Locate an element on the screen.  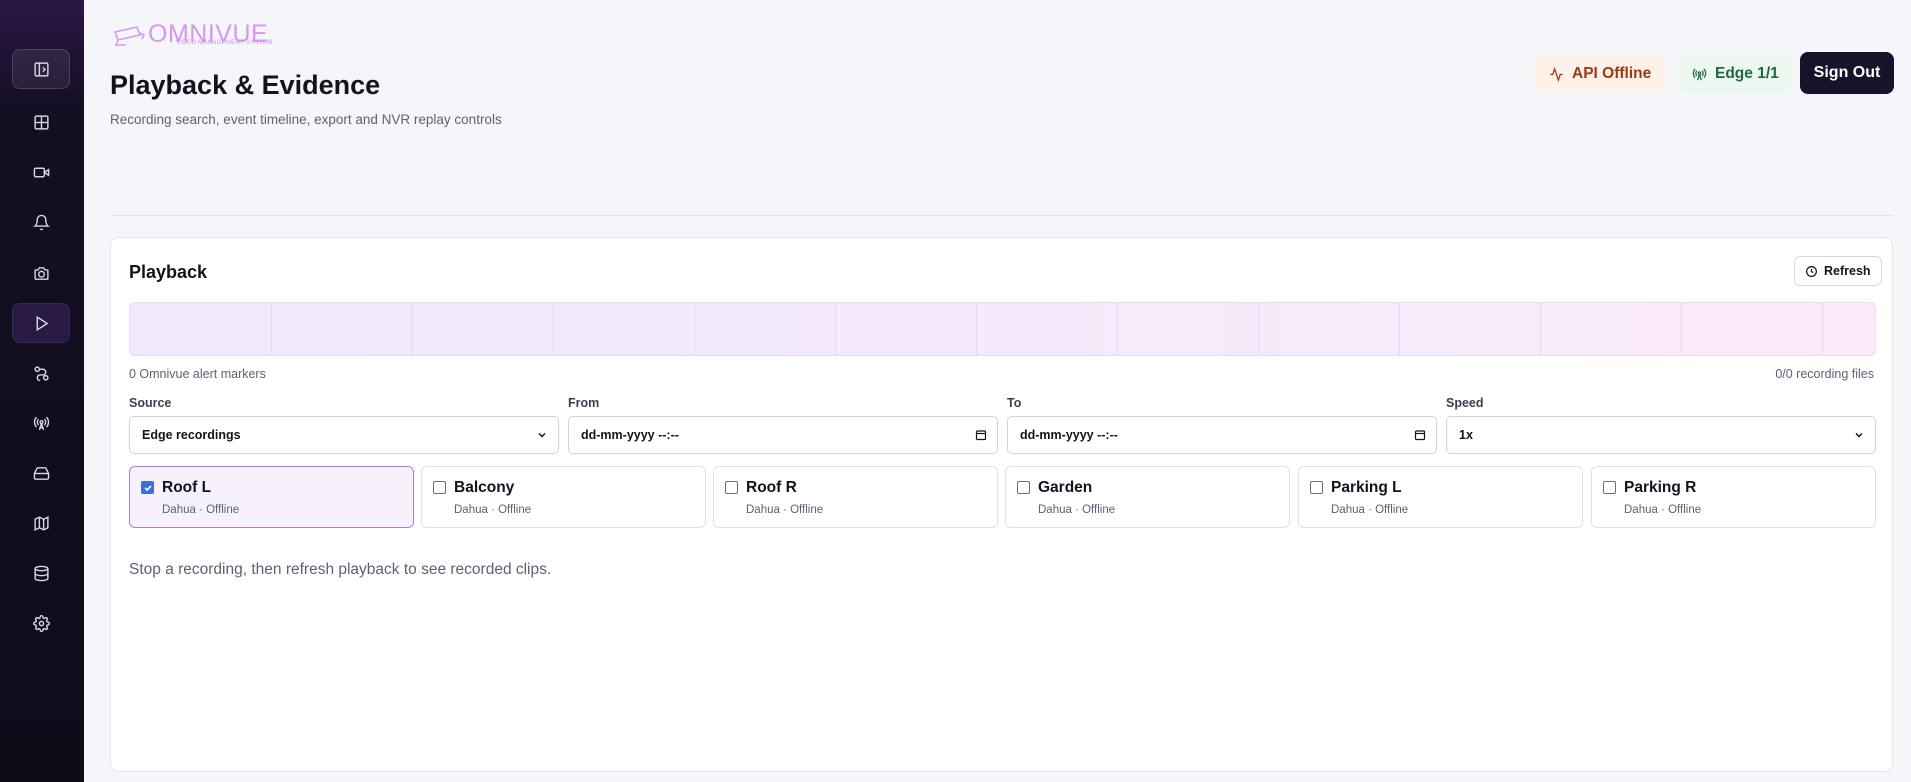
source-value: Edge recordings is located at coordinates (191, 435).